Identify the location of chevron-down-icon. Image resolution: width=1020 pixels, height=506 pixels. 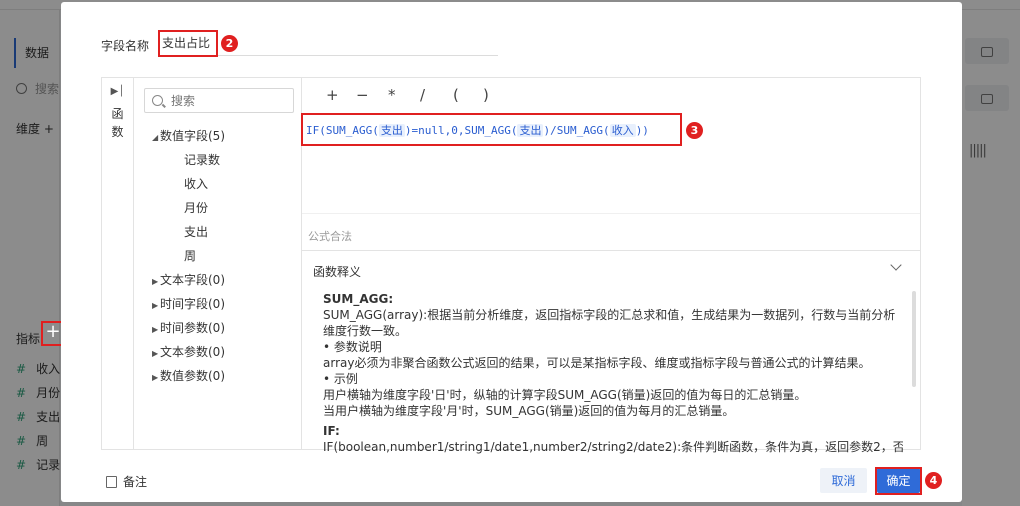
(896, 265).